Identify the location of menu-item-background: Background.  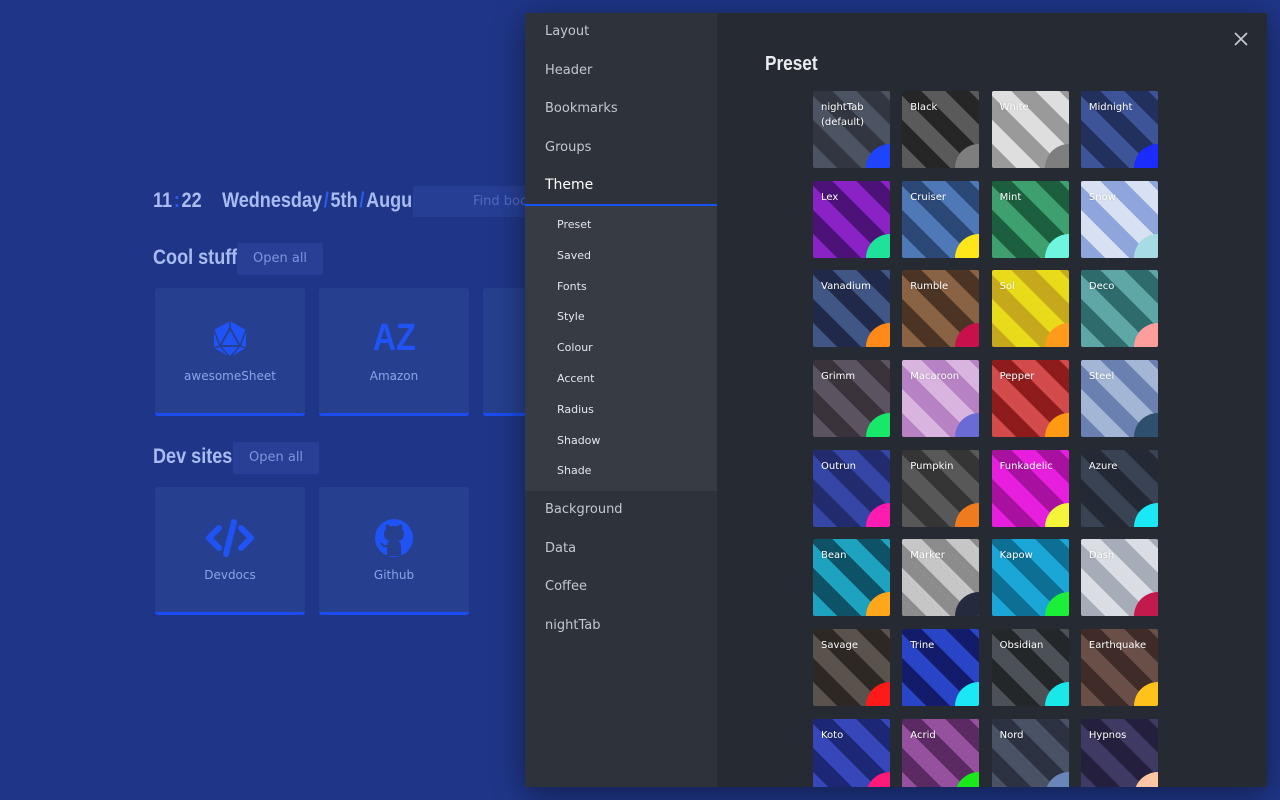
(621, 510).